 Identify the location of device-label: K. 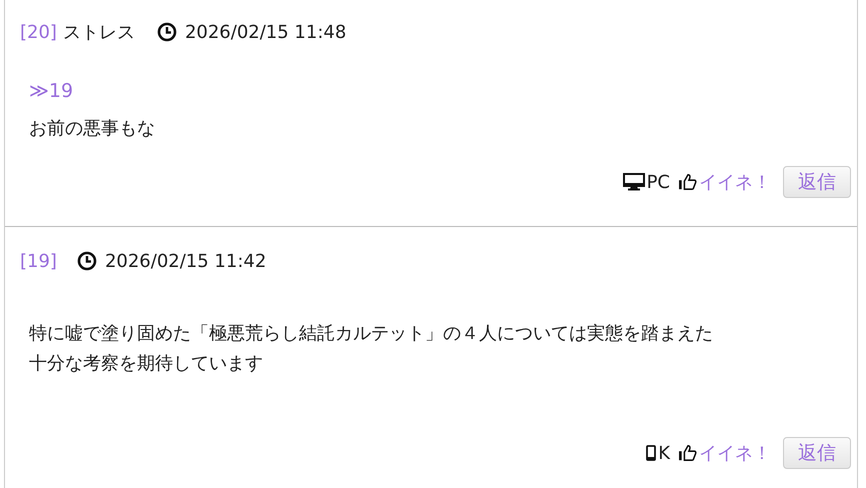
(664, 453).